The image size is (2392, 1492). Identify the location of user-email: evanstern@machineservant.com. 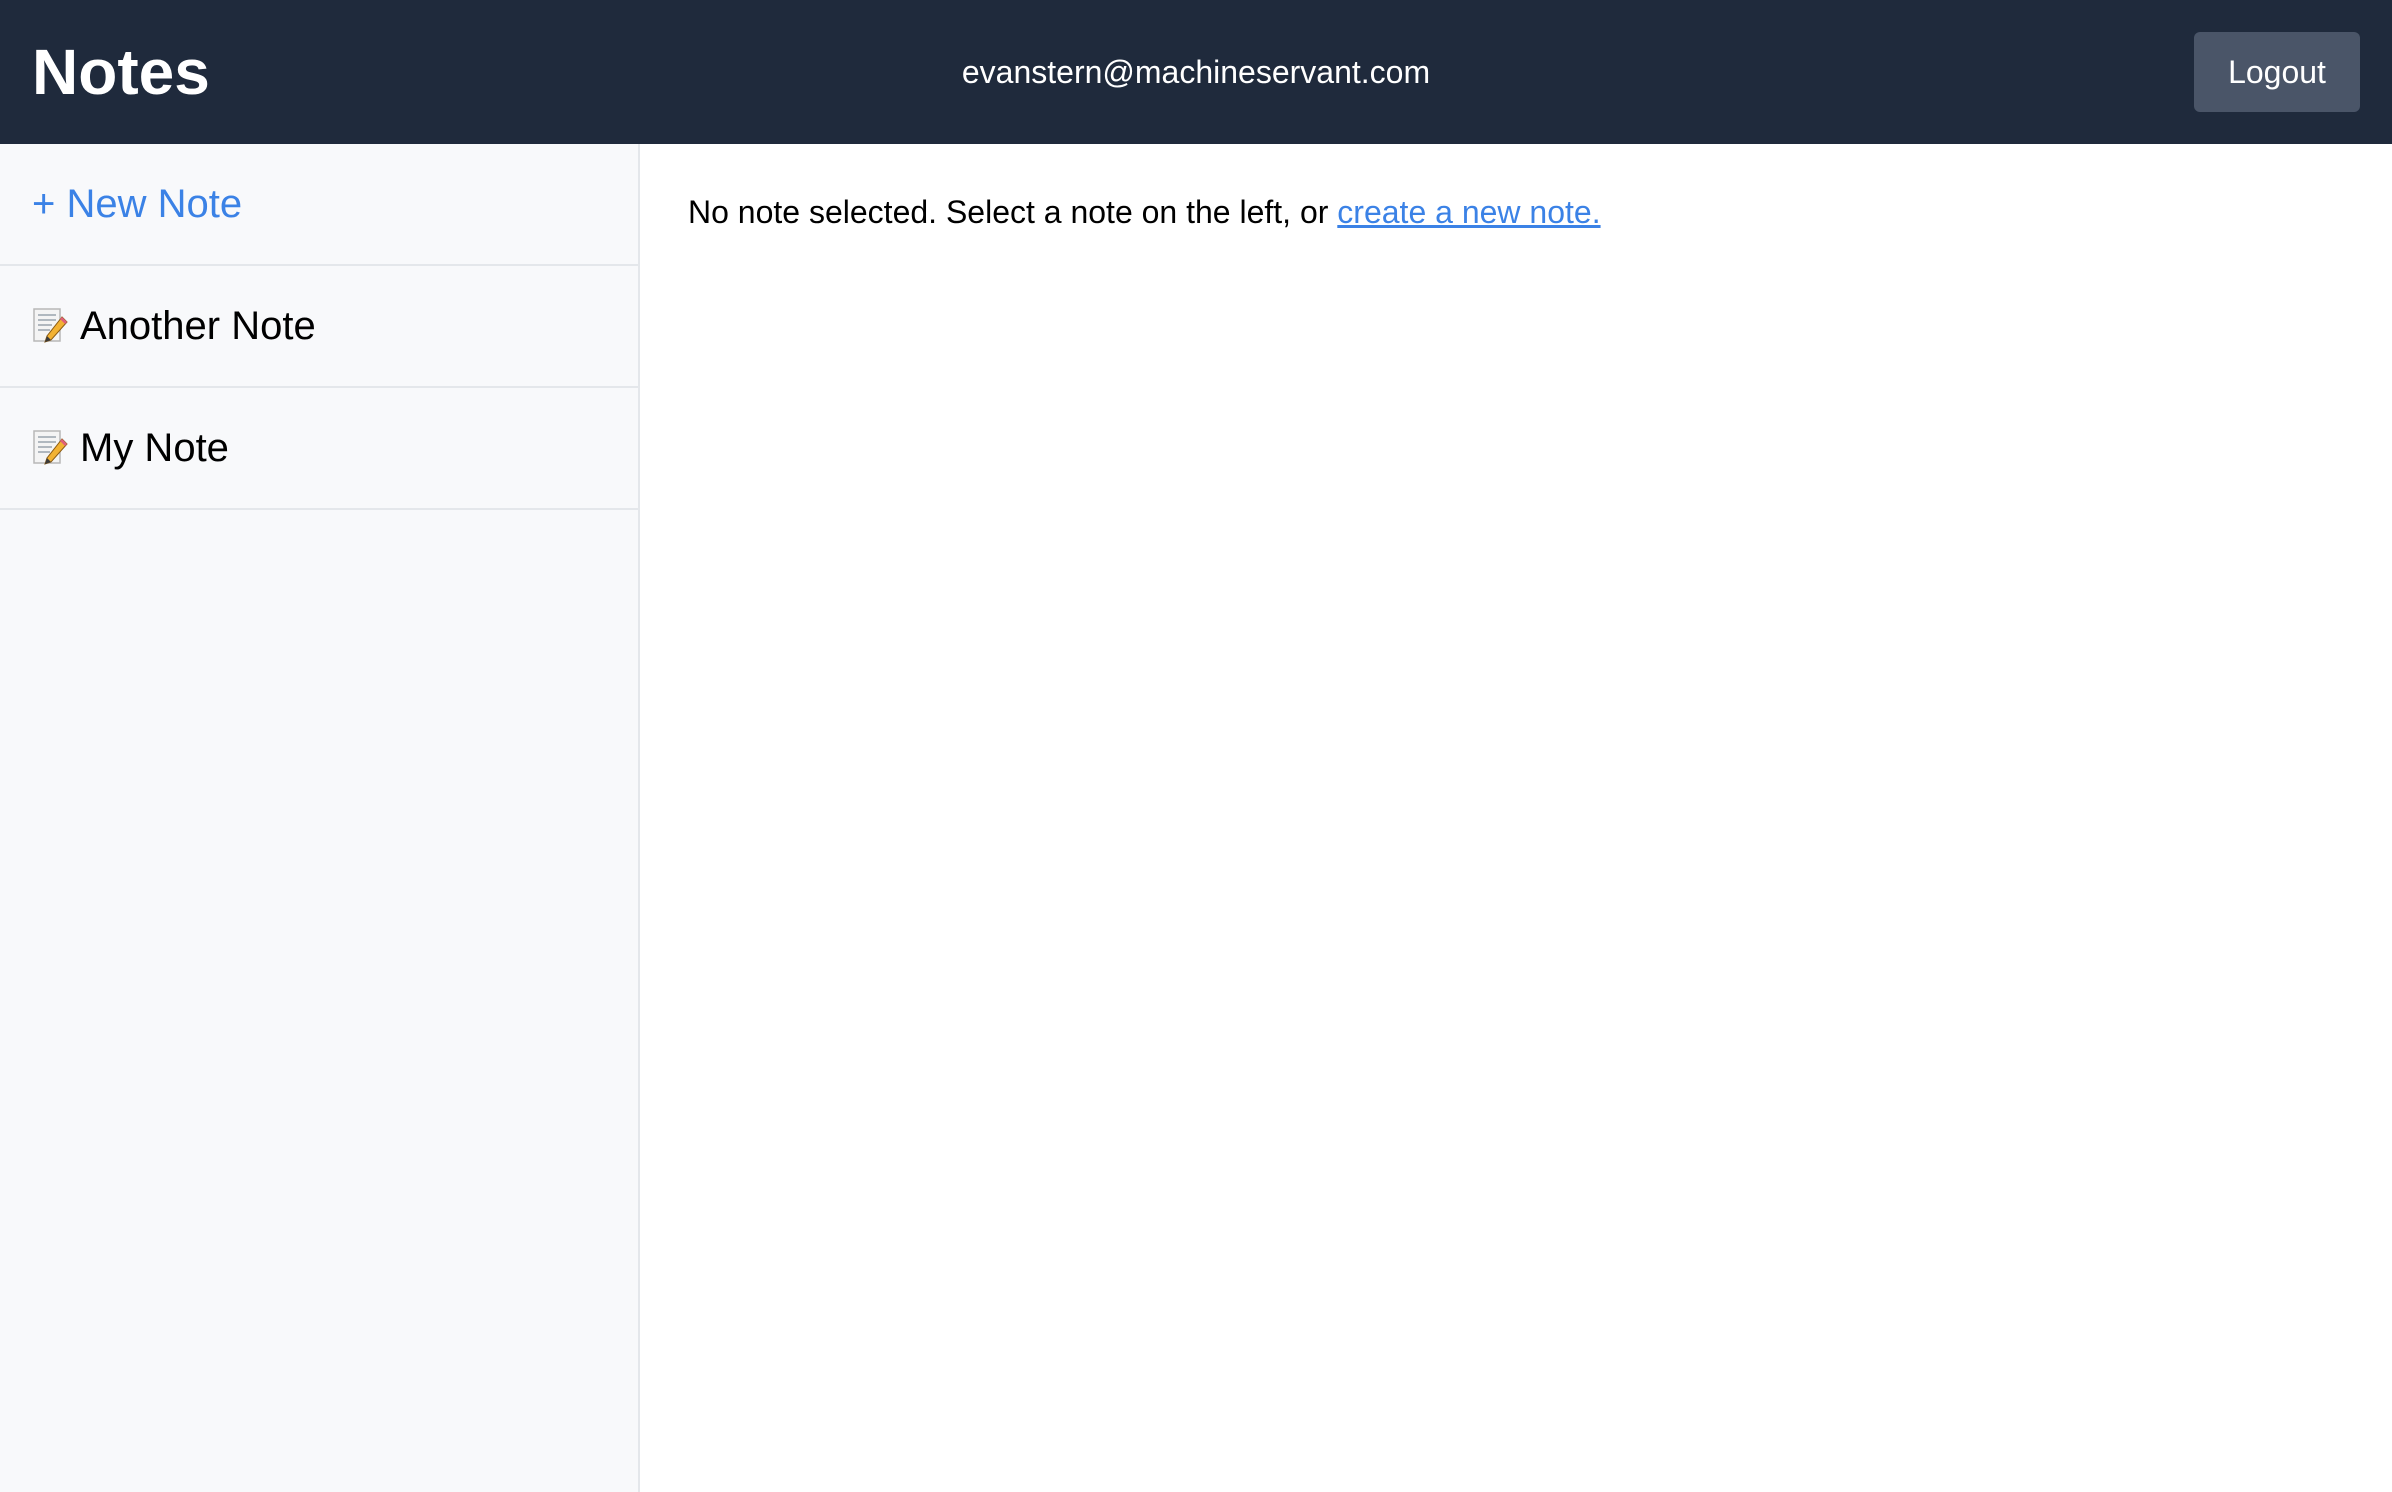
(1196, 72).